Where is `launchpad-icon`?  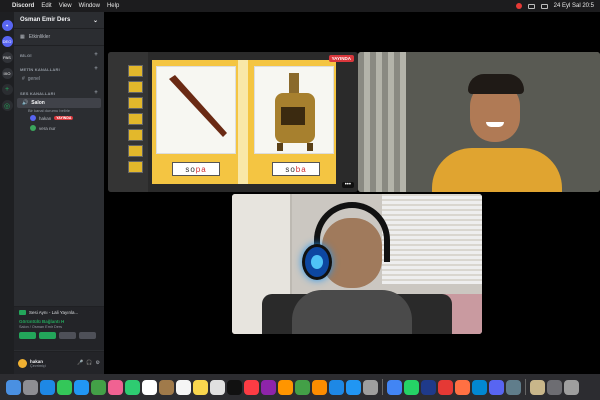 launchpad-icon is located at coordinates (30, 387).